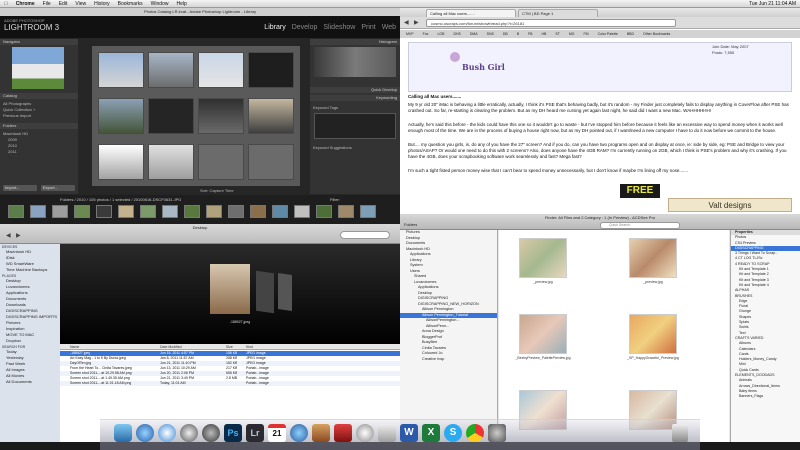 This screenshot has height=450, width=800. What do you see at coordinates (505, 34) in the screenshot?
I see `bookmark-item: DB` at bounding box center [505, 34].